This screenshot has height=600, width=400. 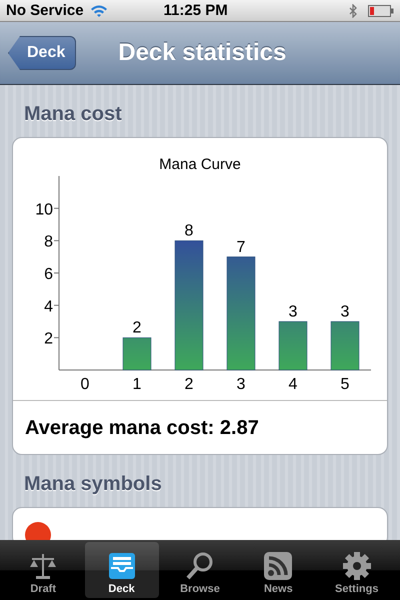 I want to click on x-tick-label: 0, so click(x=85, y=384).